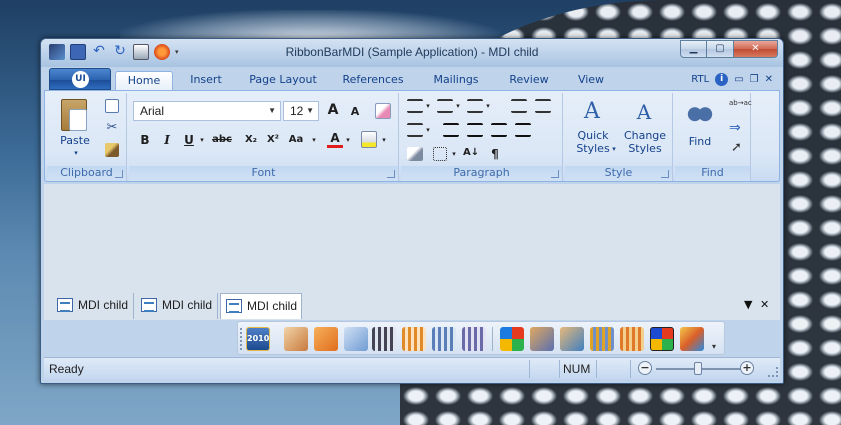 This screenshot has height=425, width=841. I want to click on change-styles-button: Change Styles, so click(645, 142).